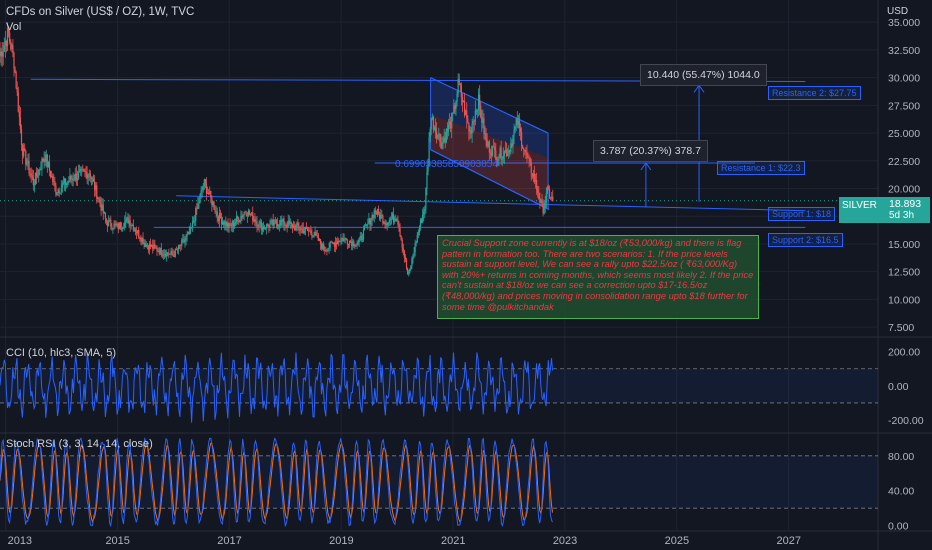 This screenshot has width=932, height=550. Describe the element at coordinates (61, 353) in the screenshot. I see `cci-title: CCI (10, hlc3, SMA, 5)` at that location.